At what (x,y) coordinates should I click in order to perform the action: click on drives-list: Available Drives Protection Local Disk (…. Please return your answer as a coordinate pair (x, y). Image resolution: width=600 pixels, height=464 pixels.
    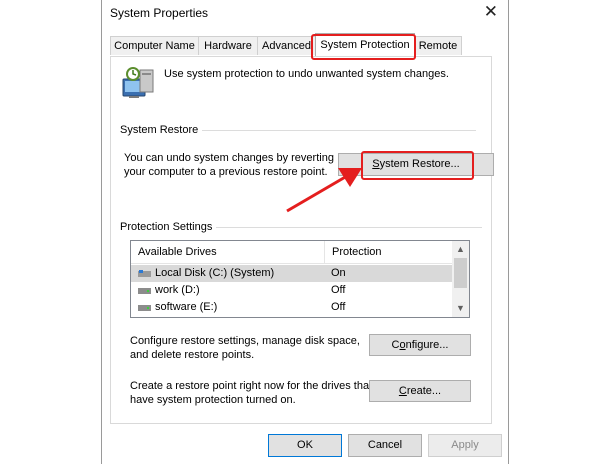
    Looking at the image, I should click on (300, 279).